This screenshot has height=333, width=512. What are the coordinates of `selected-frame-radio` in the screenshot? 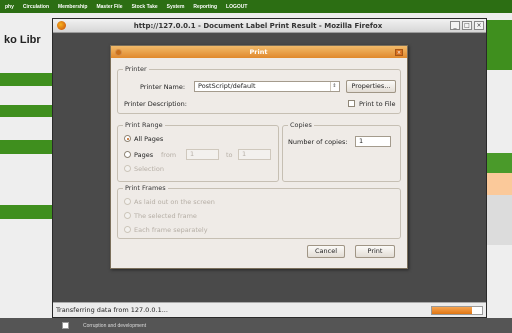 It's located at (127, 215).